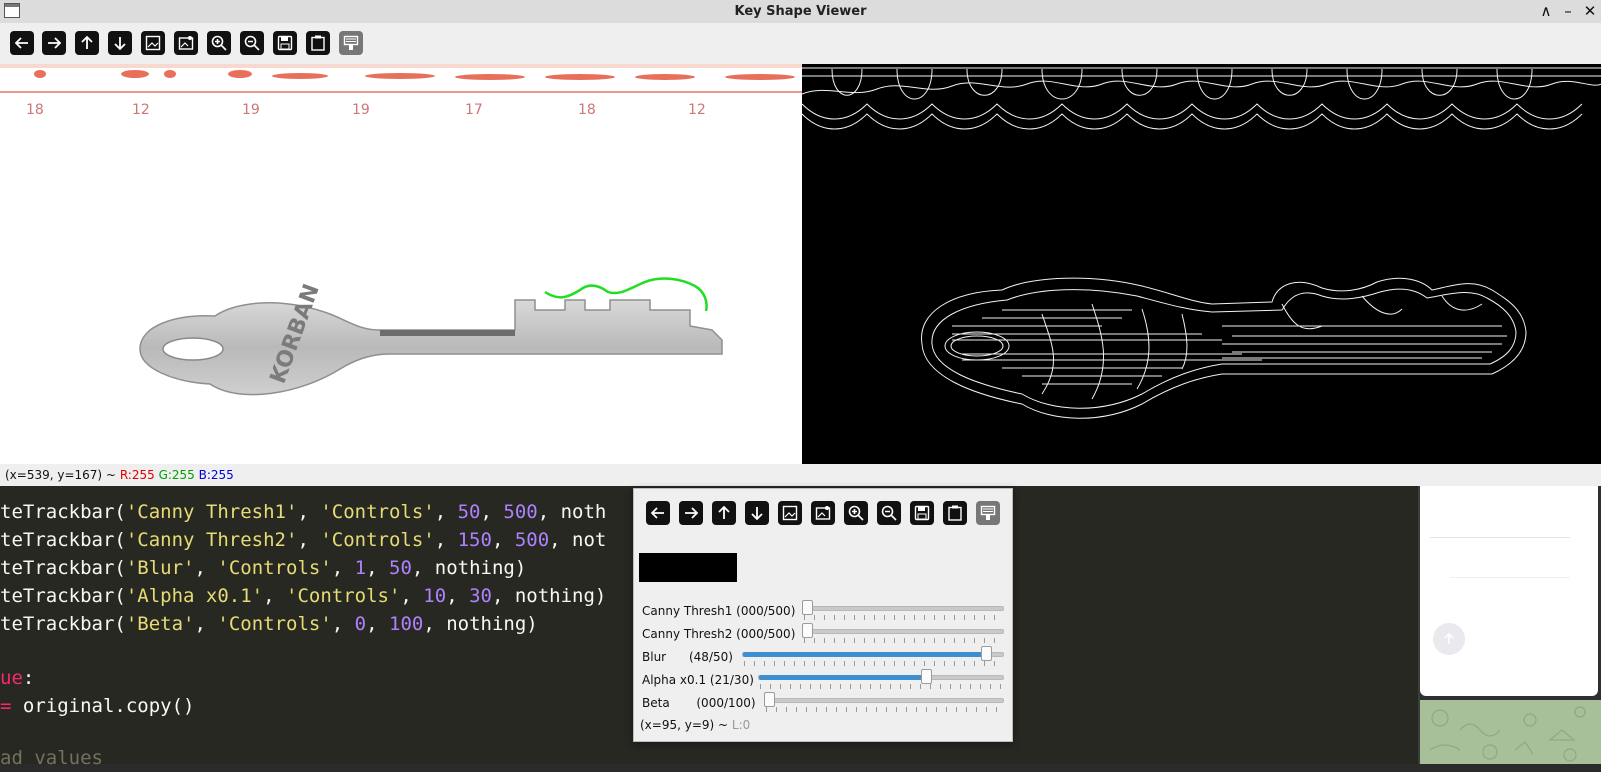 This screenshot has width=1601, height=772. What do you see at coordinates (719, 611) in the screenshot?
I see `trackbar-label: Canny Thresh1 (000/500)` at bounding box center [719, 611].